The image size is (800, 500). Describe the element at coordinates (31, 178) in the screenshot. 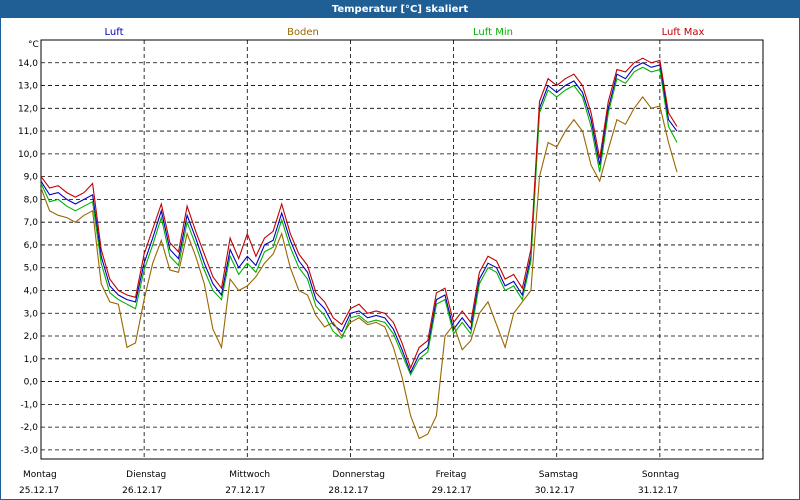

I see `y-tick-label: 9,0` at that location.